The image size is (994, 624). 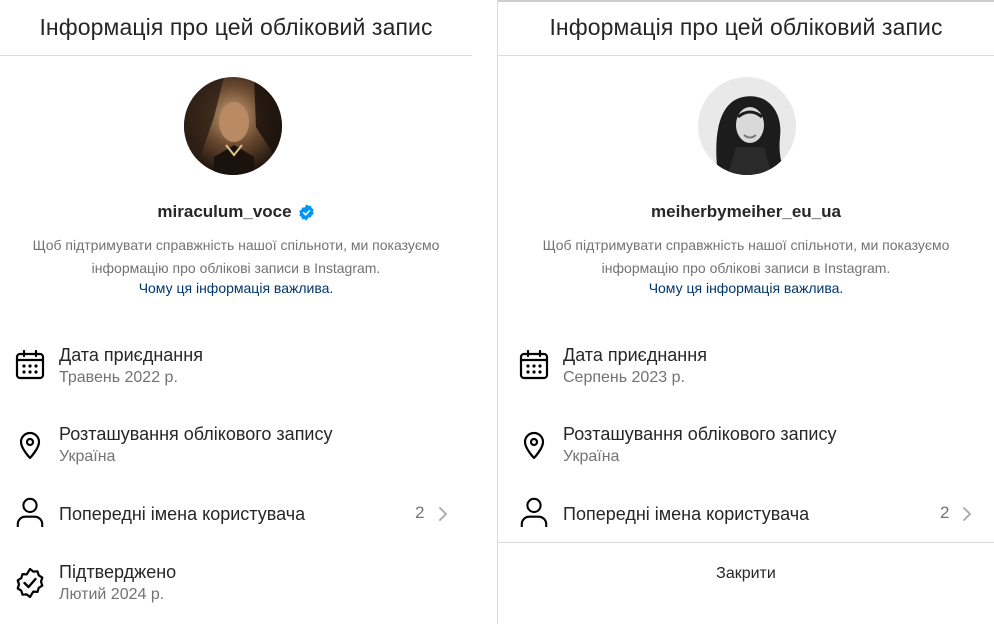 I want to click on username-row: meiherbymeiher_eu_ua, so click(x=746, y=212).